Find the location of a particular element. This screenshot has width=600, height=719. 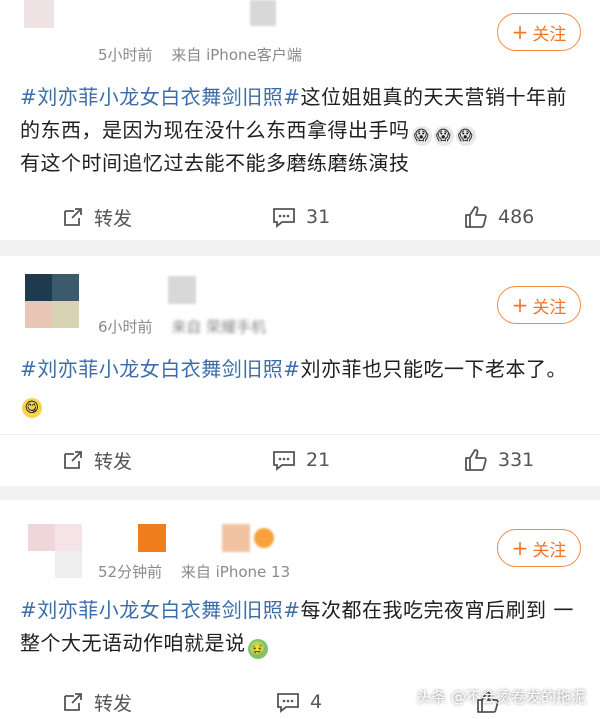

post-time: 5小时前 is located at coordinates (125, 55).